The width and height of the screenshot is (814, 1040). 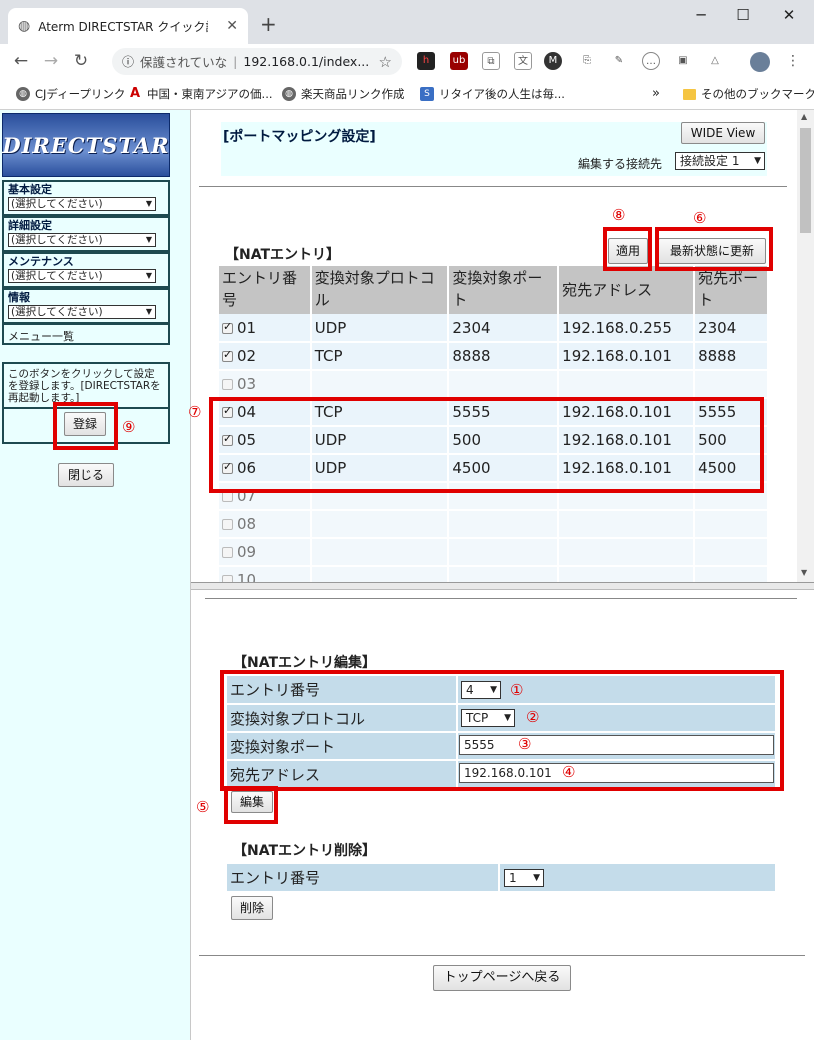 I want to click on bookmark-item: ◍ 楽天商品リンク作成, so click(x=343, y=94).